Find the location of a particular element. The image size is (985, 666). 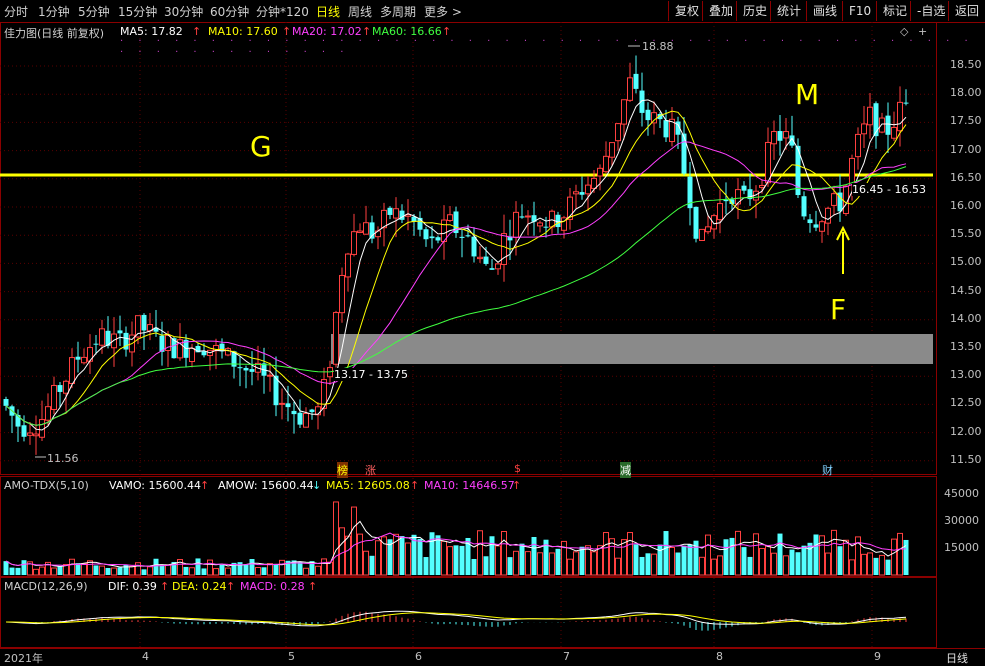

history-button: 历史 is located at coordinates (754, 11).